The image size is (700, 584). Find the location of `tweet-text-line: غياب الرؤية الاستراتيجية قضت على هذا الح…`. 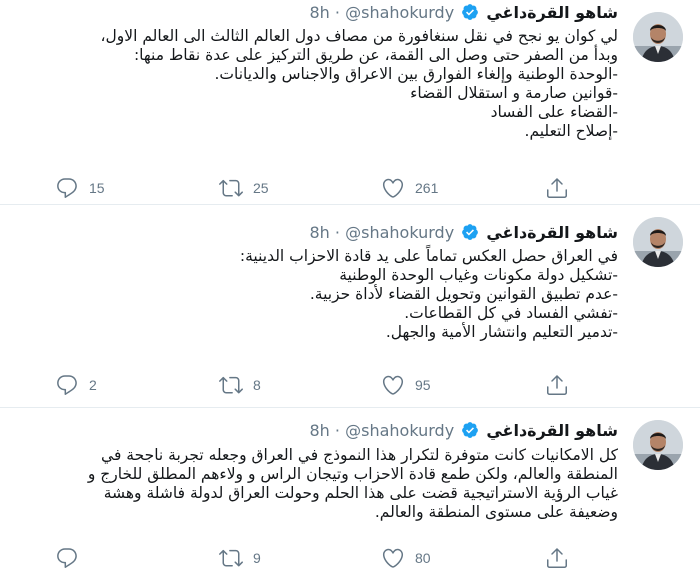

tweet-text-line: غياب الرؤية الاستراتيجية قضت على هذا الح… is located at coordinates (360, 493).